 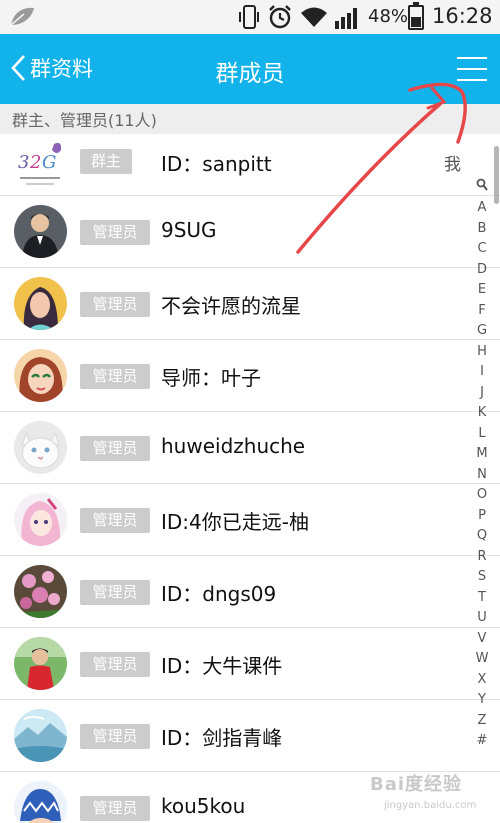 I want to click on member-row: 管理员 导师：叶子, so click(x=250, y=376).